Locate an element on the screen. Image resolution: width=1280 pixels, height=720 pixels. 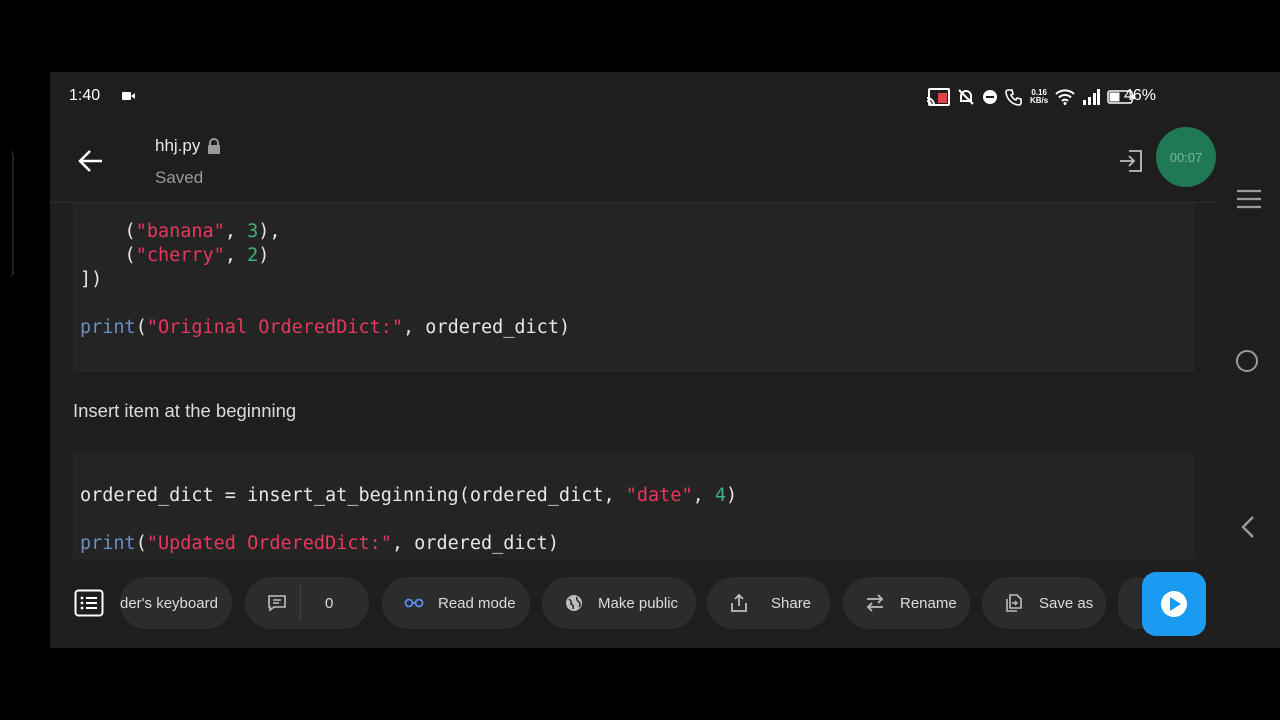
outline-icon is located at coordinates (89, 603).